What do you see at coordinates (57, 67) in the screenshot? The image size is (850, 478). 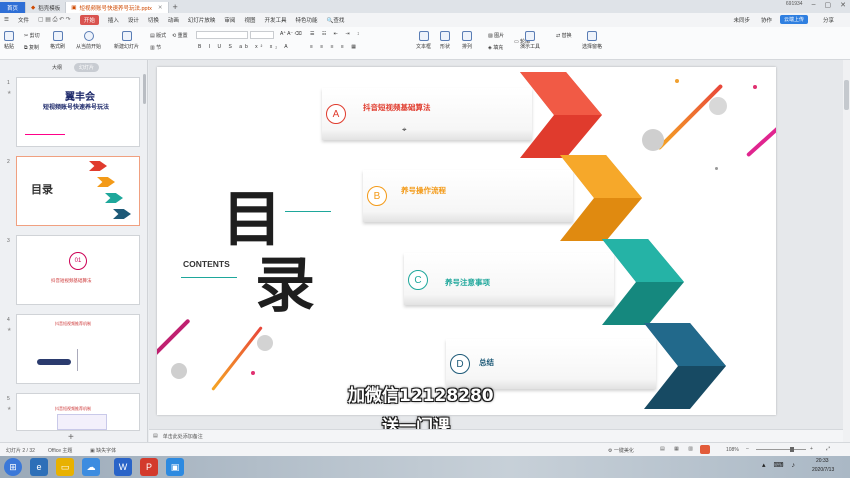 I see `tab-outline: 大纲` at bounding box center [57, 67].